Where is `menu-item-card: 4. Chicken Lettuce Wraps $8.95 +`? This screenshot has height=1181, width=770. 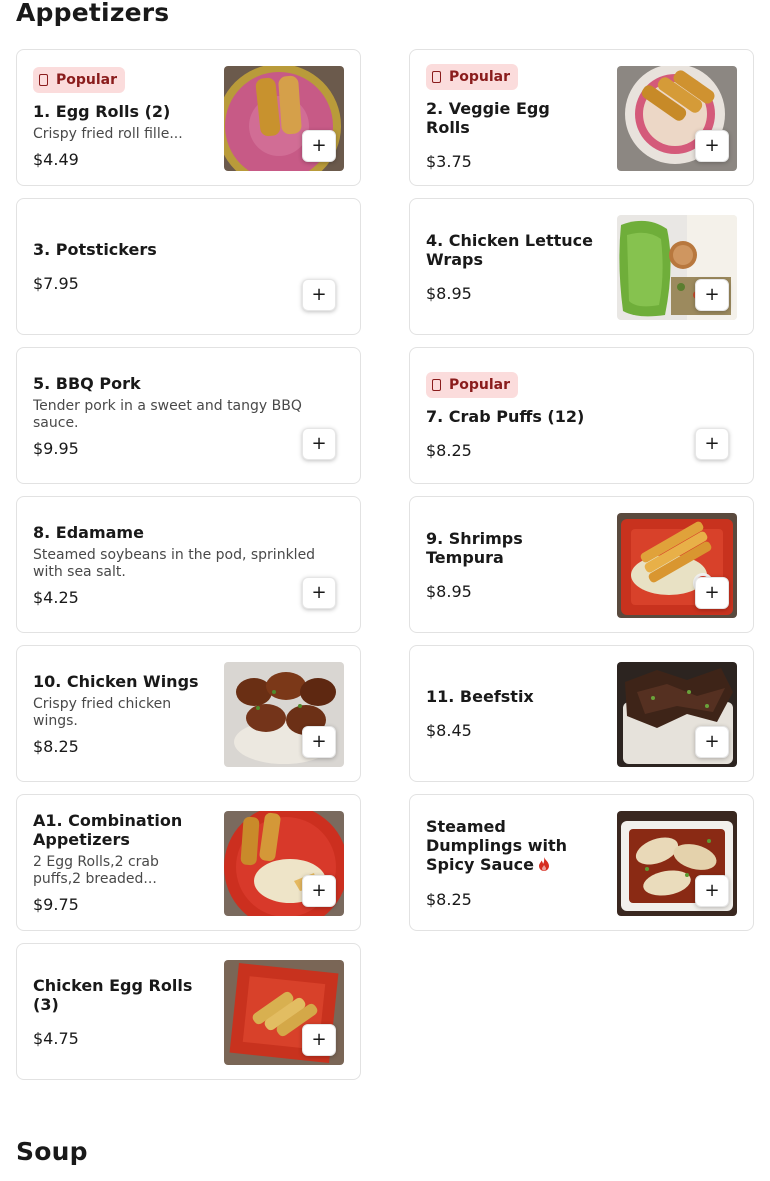
menu-item-card: 4. Chicken Lettuce Wraps $8.95 + is located at coordinates (581, 266).